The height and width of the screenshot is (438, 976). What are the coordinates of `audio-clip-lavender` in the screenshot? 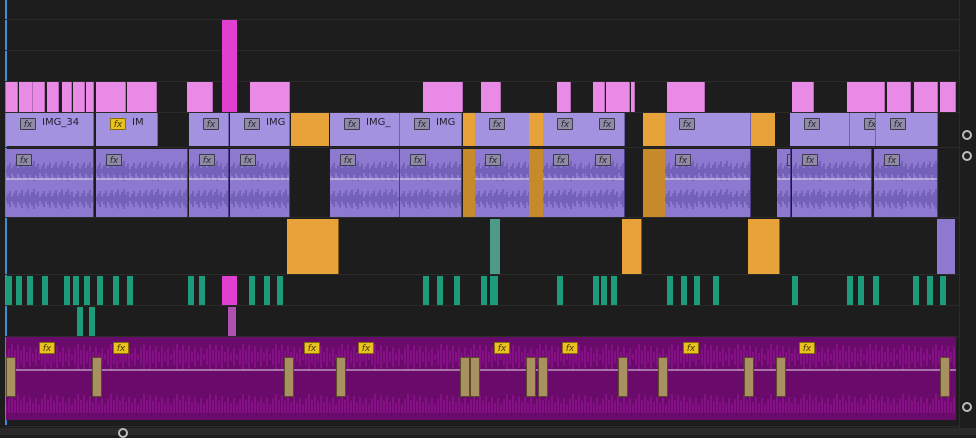 It's located at (946, 246).